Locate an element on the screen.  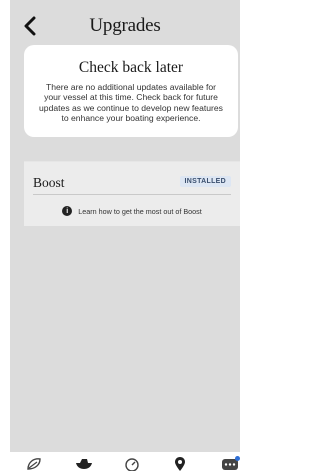
tab-location is located at coordinates (180, 464).